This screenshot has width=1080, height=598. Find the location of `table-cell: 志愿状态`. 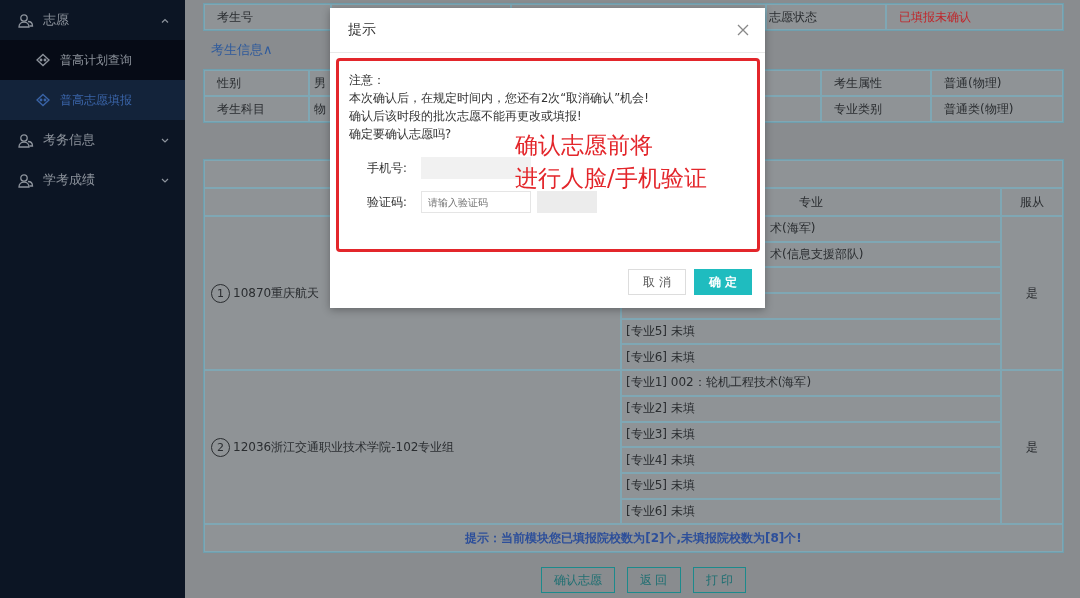

table-cell: 志愿状态 is located at coordinates (826, 17).